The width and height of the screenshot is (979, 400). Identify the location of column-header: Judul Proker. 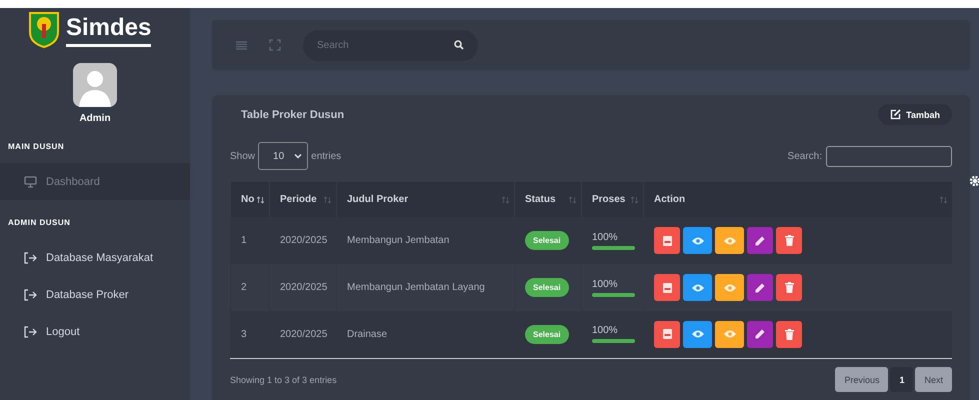
(425, 199).